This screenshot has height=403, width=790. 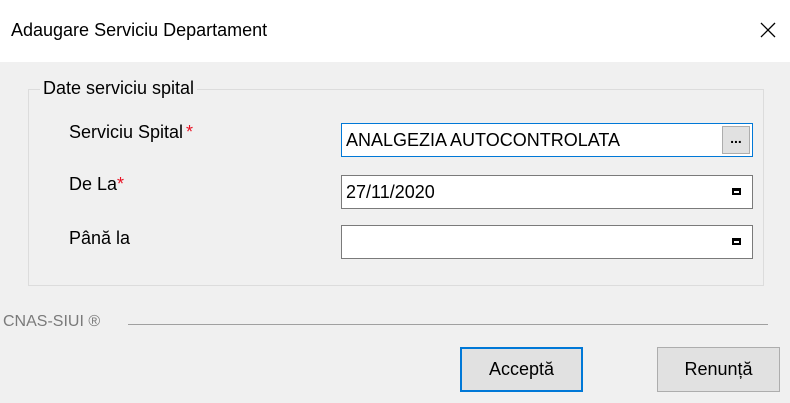 I want to click on serviciu-spital-label-text: Serviciu Spital, so click(x=126, y=132).